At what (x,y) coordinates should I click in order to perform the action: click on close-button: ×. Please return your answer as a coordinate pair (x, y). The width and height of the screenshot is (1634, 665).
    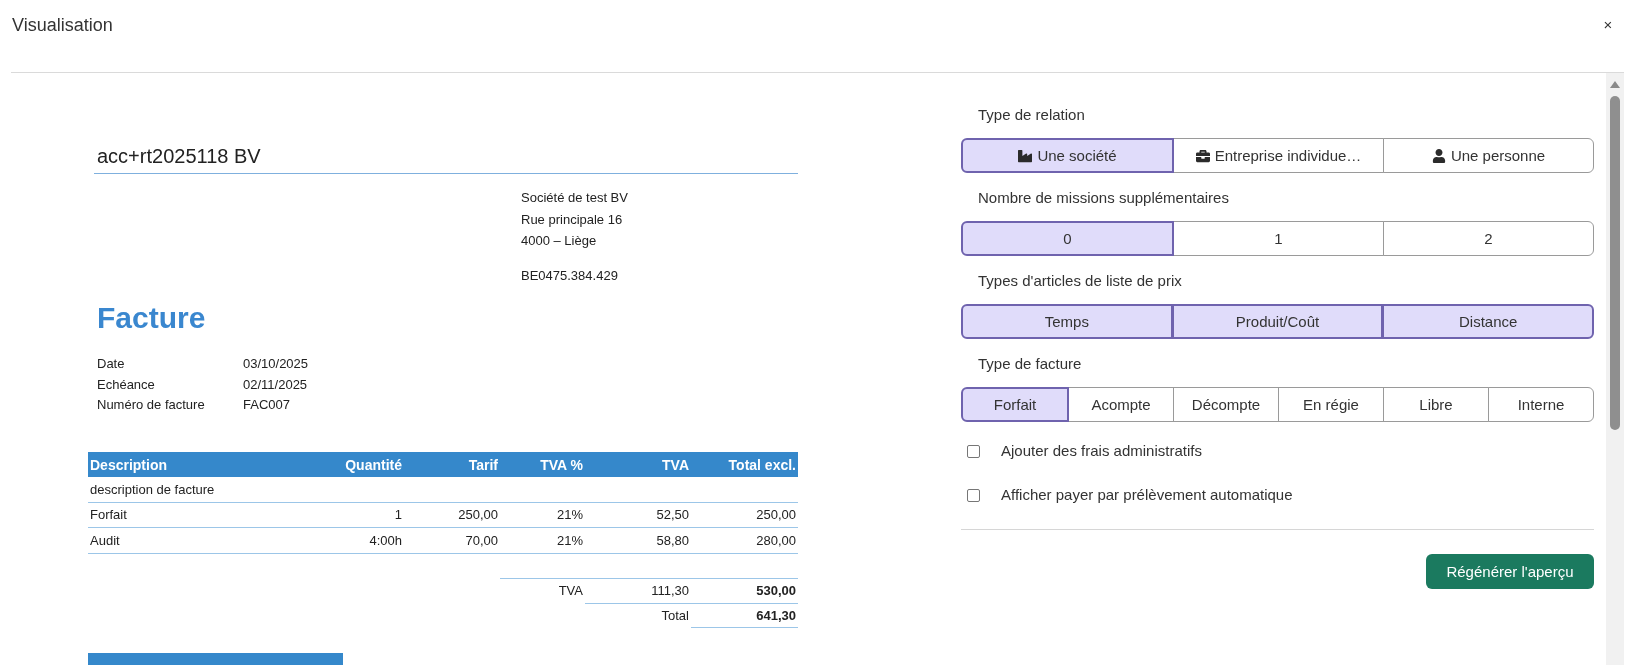
    Looking at the image, I should click on (1608, 25).